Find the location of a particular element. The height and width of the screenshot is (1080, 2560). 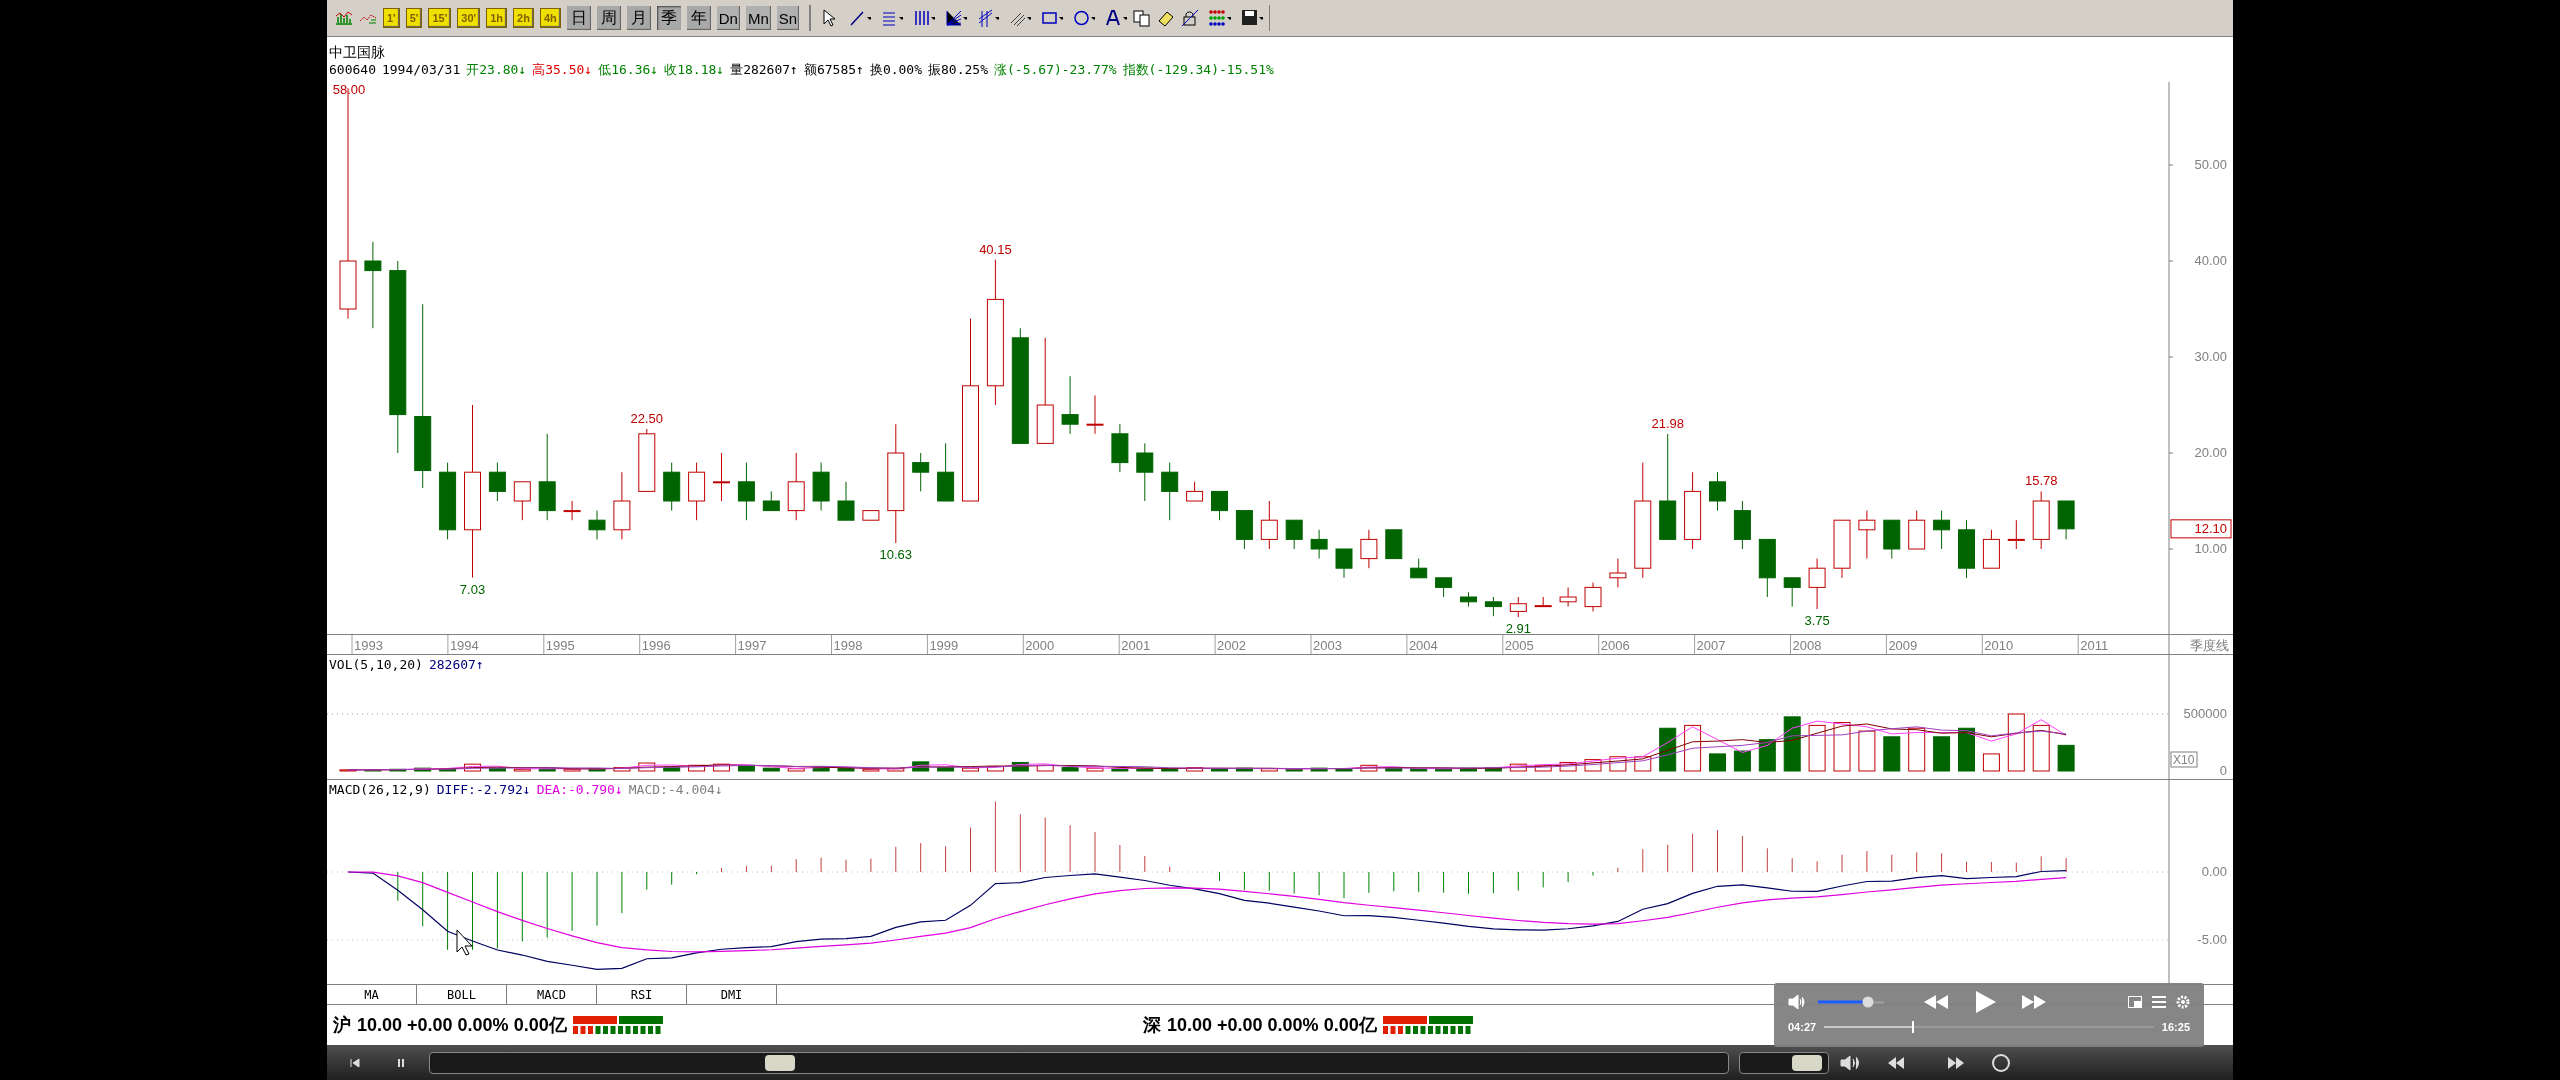

elapsed-time: 04:27 is located at coordinates (1802, 1027).